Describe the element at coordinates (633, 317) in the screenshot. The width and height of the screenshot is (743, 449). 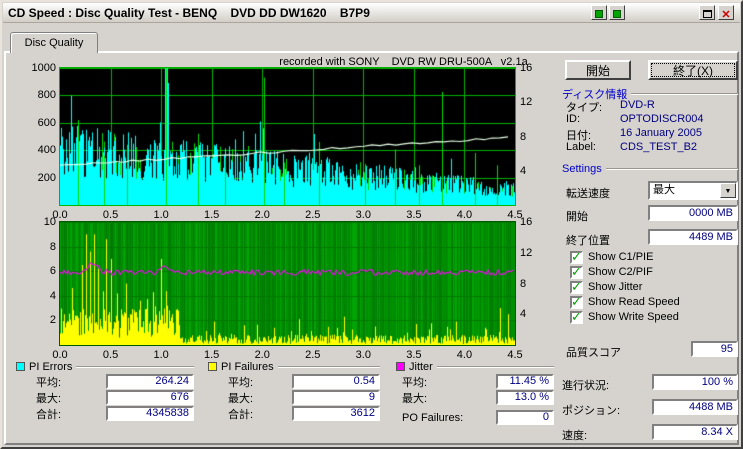
I see `checkbox-label: Show Write Speed` at that location.